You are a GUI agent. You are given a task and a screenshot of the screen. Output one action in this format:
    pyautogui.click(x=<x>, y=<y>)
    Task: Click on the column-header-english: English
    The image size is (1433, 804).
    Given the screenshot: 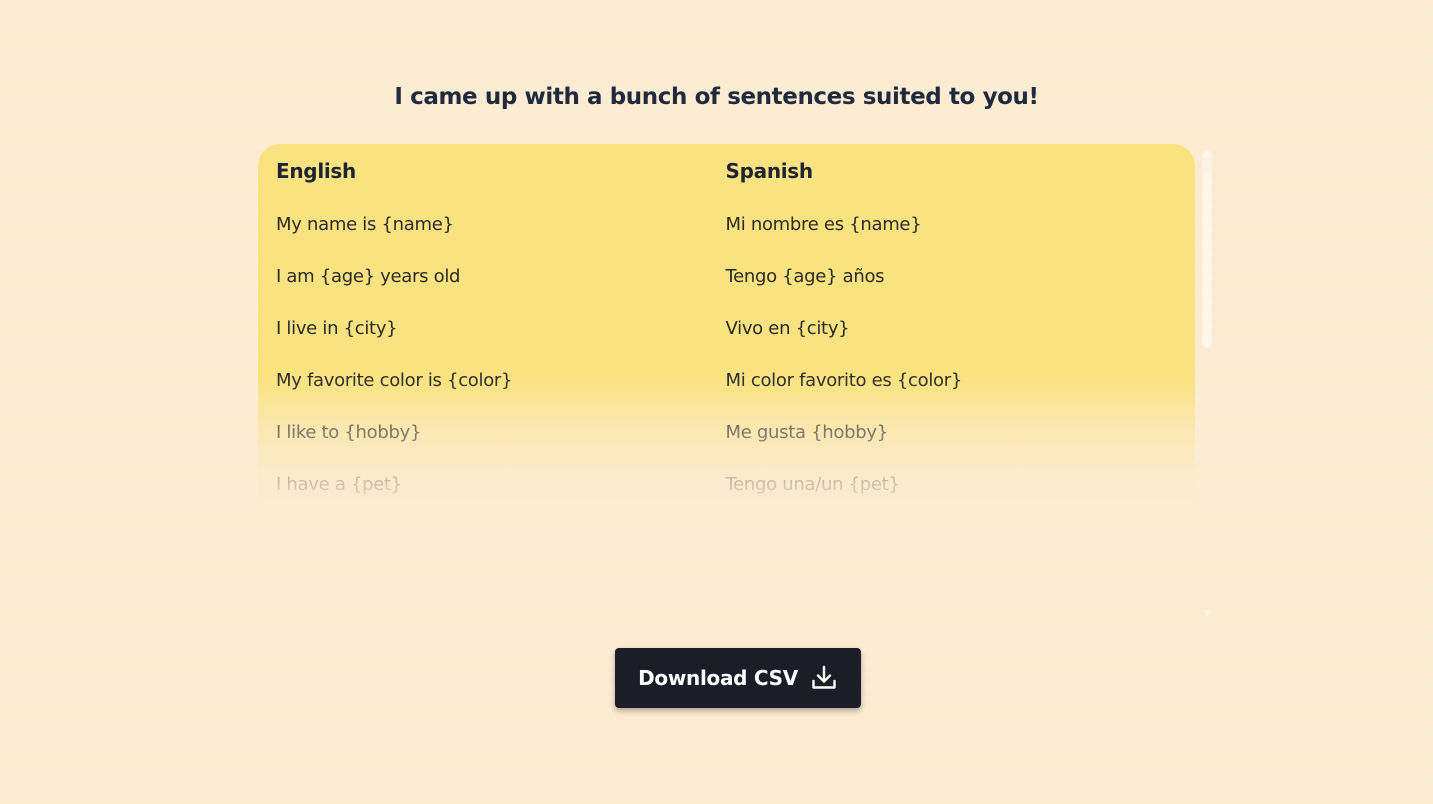 What is the action you would take?
    pyautogui.click(x=316, y=171)
    